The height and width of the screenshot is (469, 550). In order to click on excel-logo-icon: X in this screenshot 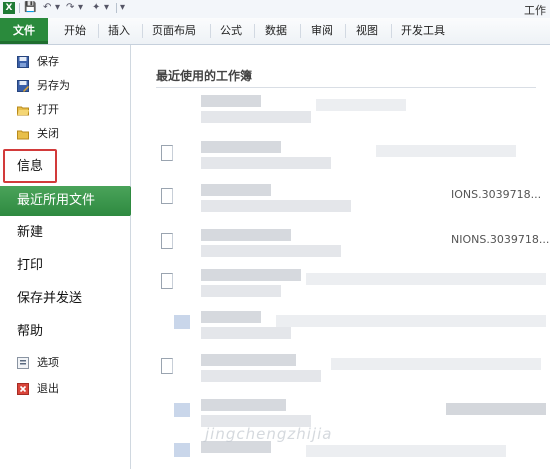, I will do `click(9, 8)`.